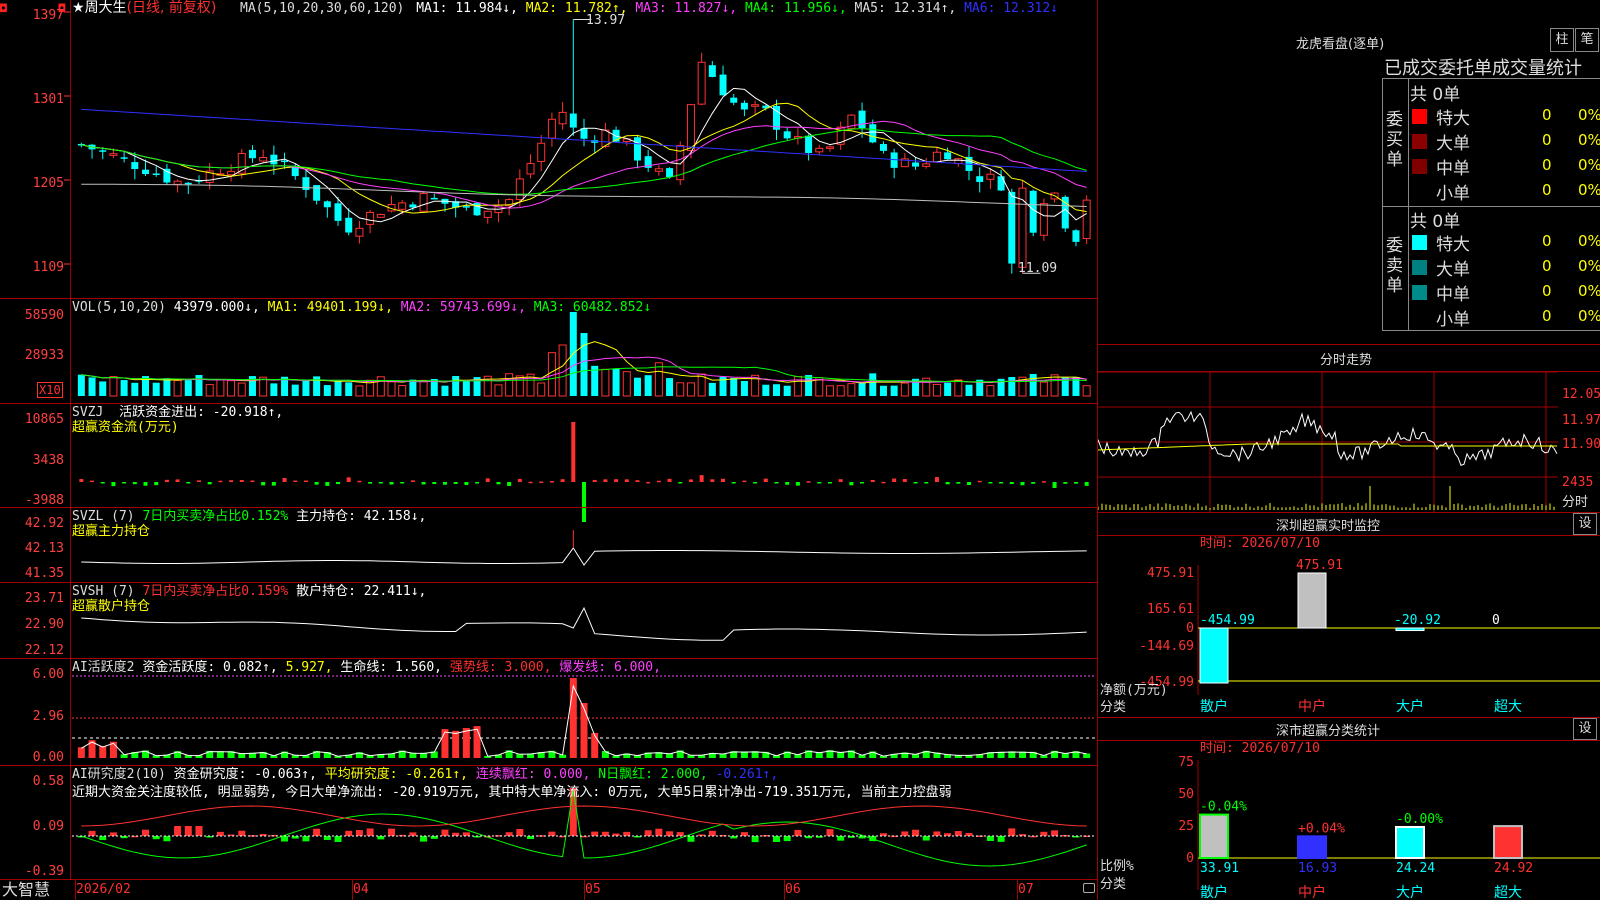 The height and width of the screenshot is (900, 1600). Describe the element at coordinates (584, 828) in the screenshot. I see `research-line` at that location.